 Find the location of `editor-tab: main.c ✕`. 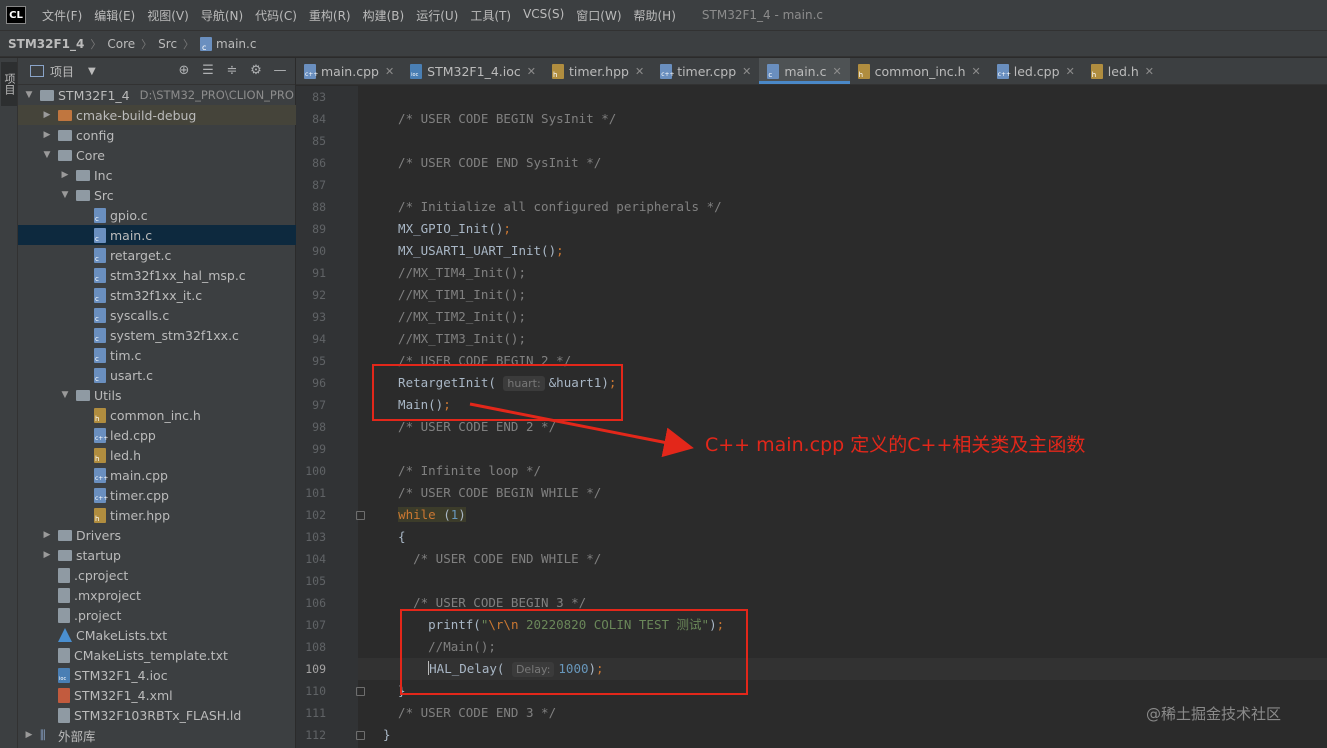

editor-tab: main.c ✕ is located at coordinates (804, 71).